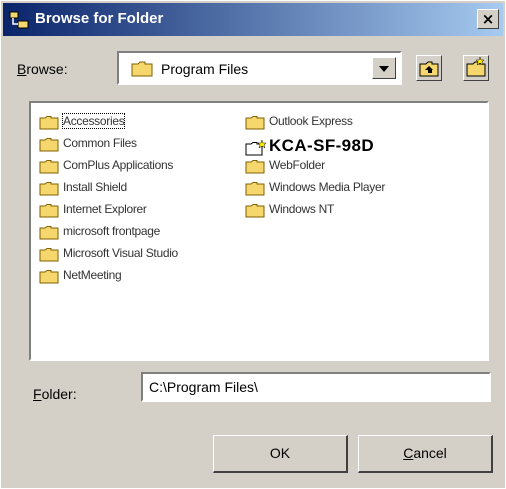 The height and width of the screenshot is (489, 506). I want to click on ok-button: OK, so click(280, 454).